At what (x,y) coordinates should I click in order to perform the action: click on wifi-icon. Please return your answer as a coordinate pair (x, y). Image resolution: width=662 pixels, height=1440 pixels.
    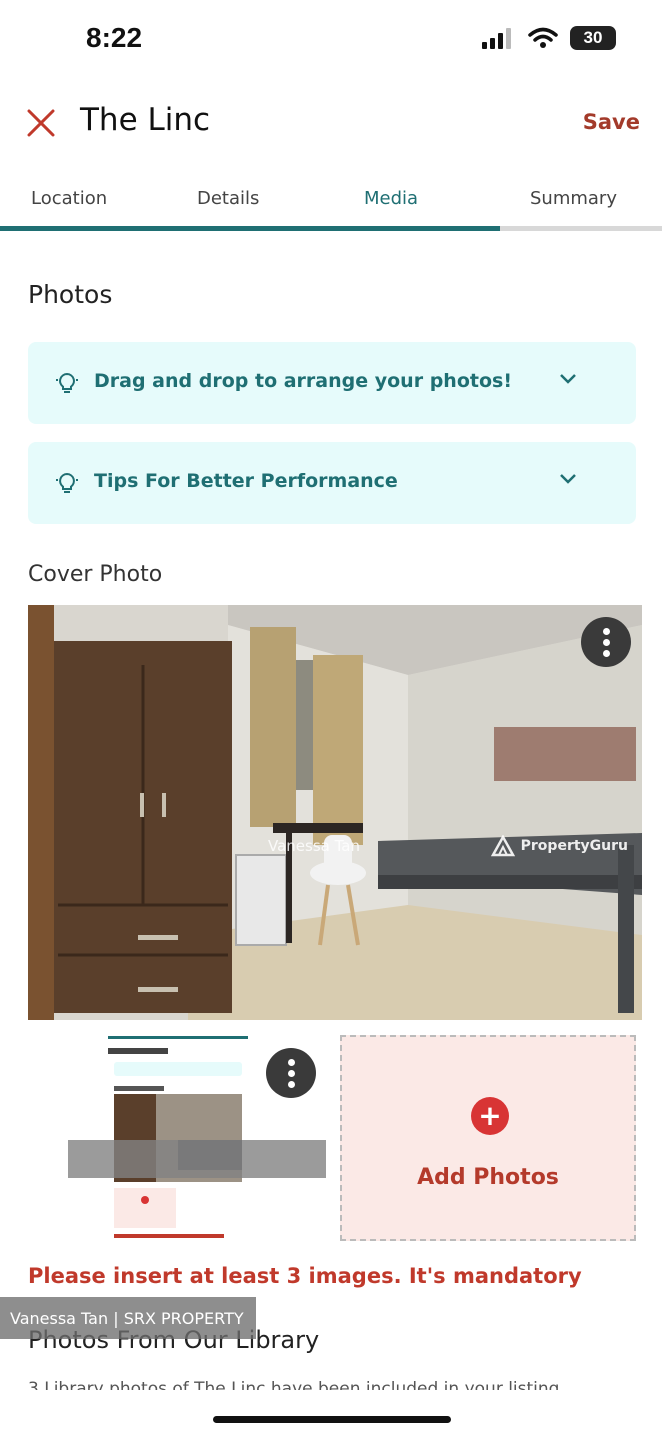
    Looking at the image, I should click on (543, 37).